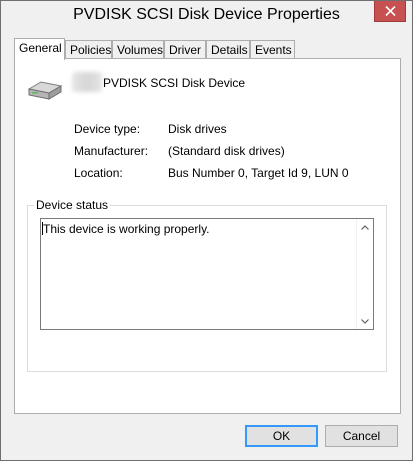  Describe the element at coordinates (39, 49) in the screenshot. I see `tab-general: General` at that location.